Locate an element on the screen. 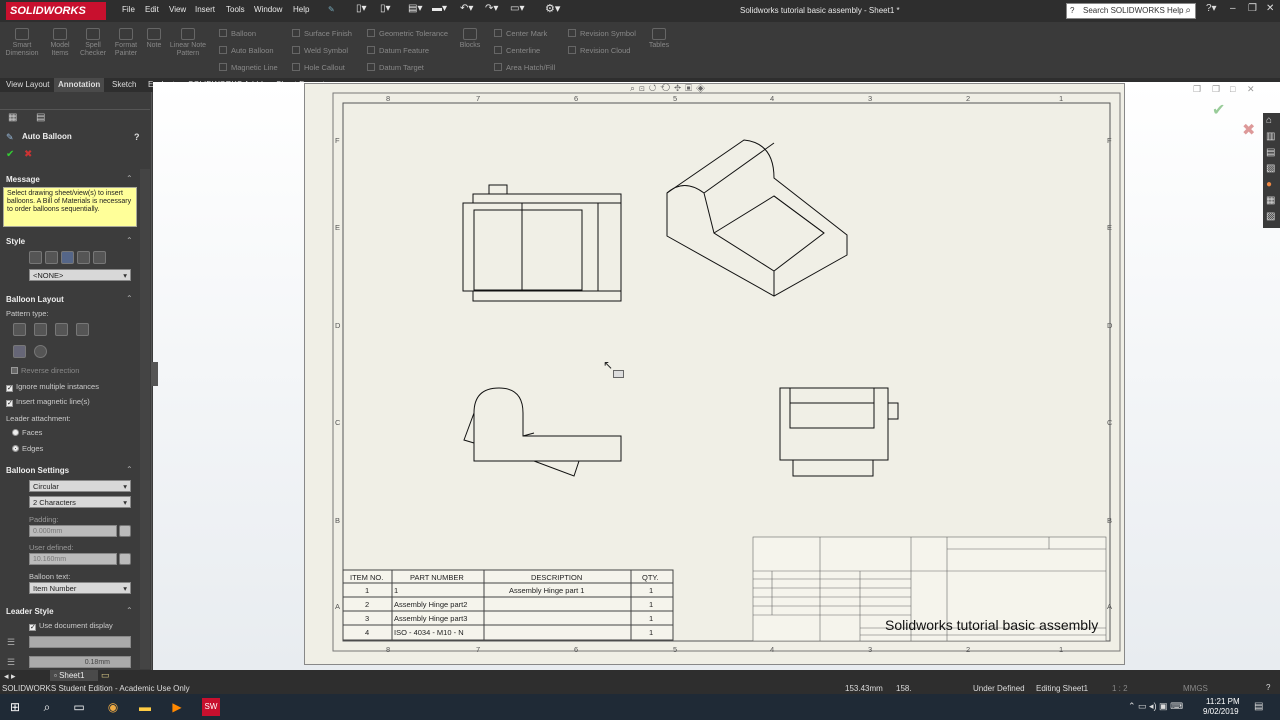  top-view is located at coordinates (839, 432).